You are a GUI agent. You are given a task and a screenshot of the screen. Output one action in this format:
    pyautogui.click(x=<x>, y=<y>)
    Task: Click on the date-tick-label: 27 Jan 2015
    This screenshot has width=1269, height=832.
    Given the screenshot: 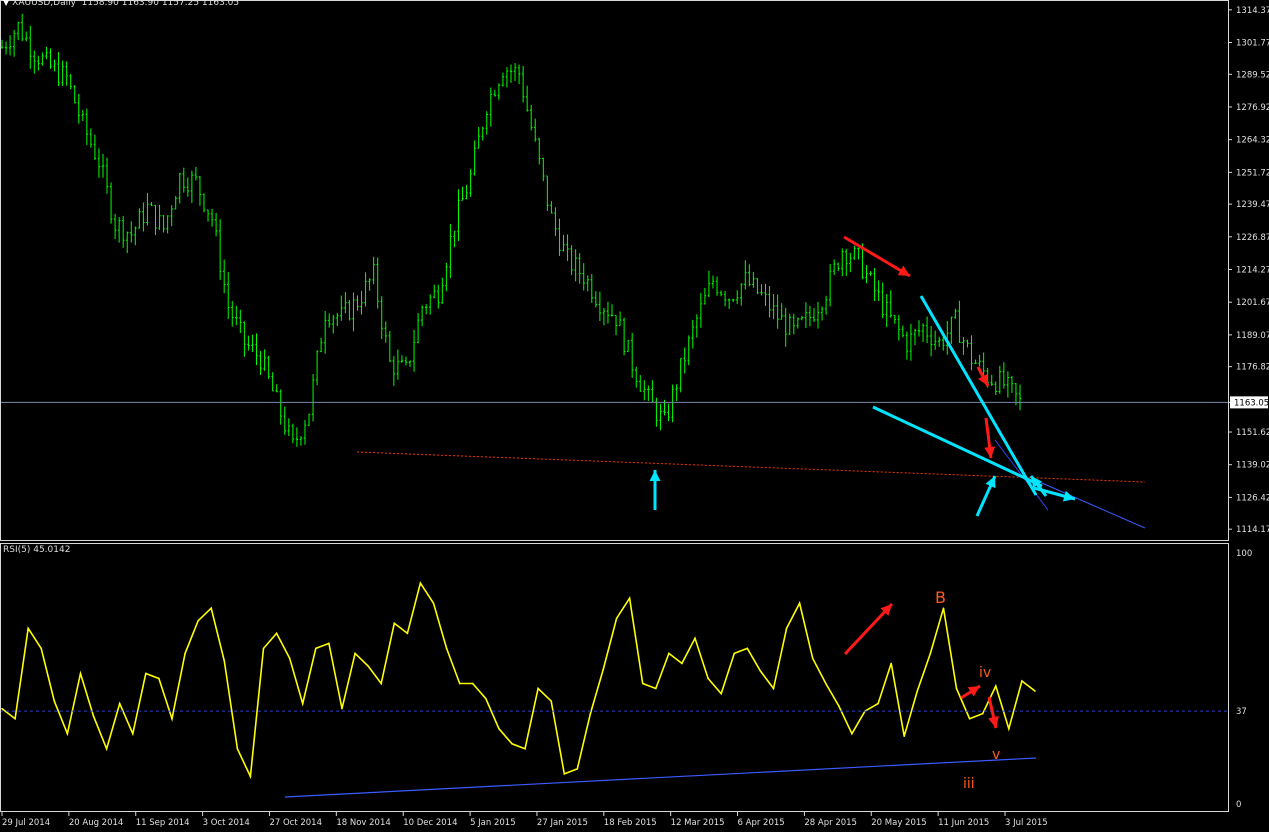 What is the action you would take?
    pyautogui.click(x=562, y=823)
    